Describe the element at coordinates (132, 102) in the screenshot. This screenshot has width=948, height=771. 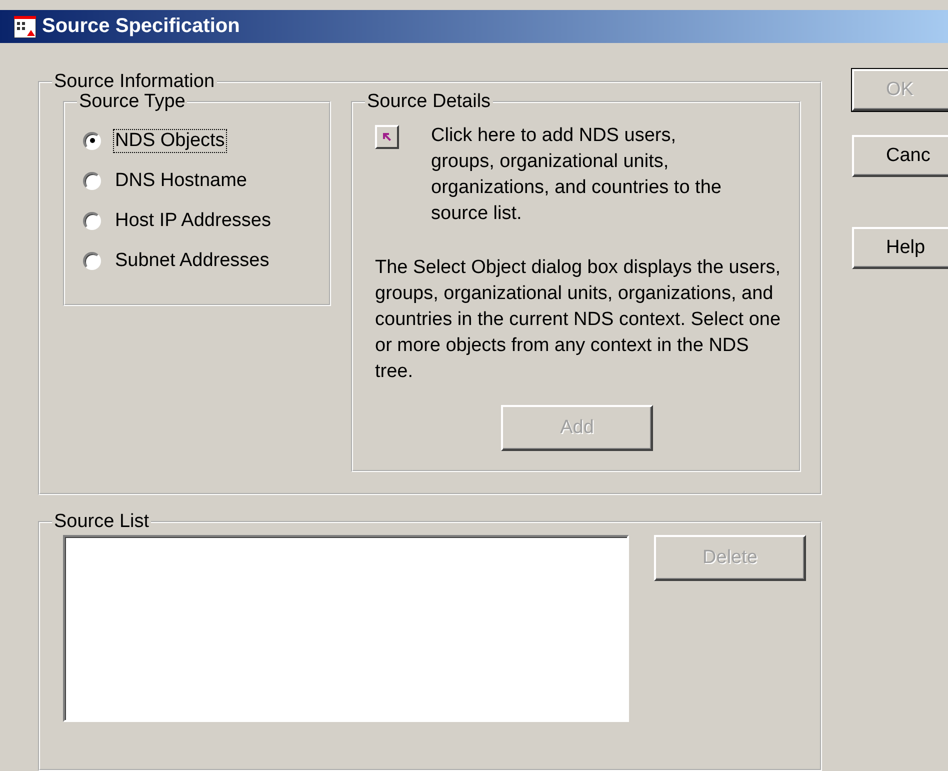
I see `group-title: Source Type` at that location.